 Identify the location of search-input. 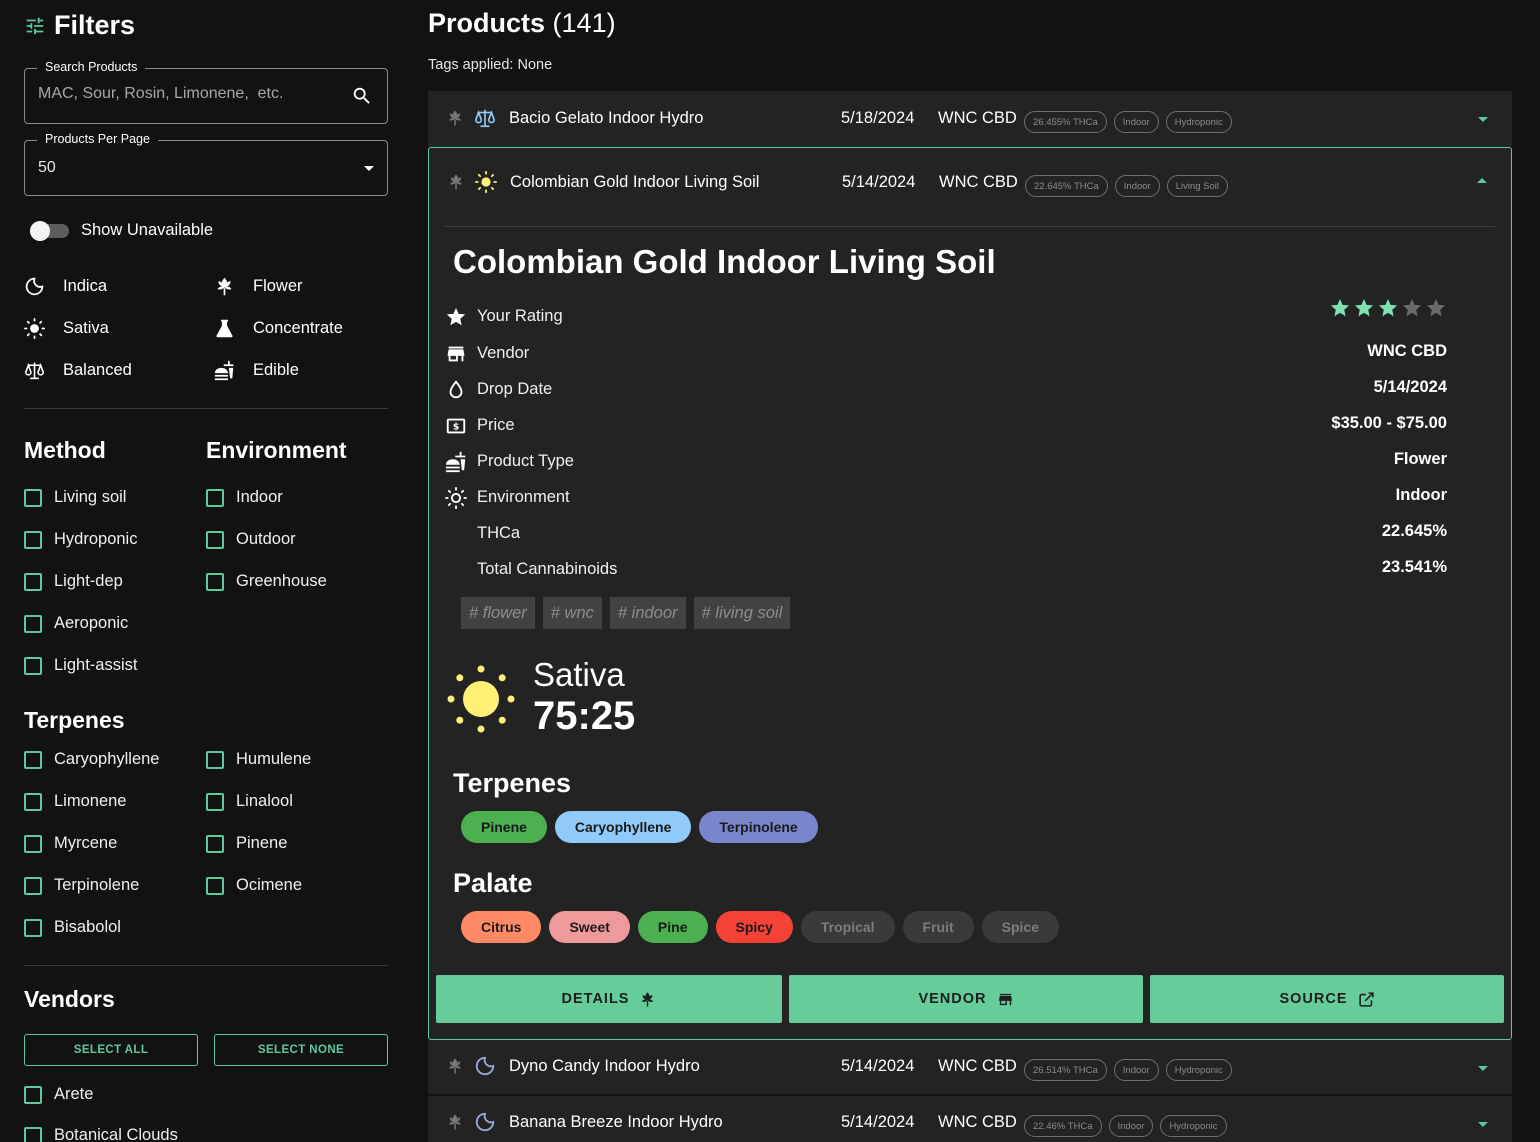
(188, 94).